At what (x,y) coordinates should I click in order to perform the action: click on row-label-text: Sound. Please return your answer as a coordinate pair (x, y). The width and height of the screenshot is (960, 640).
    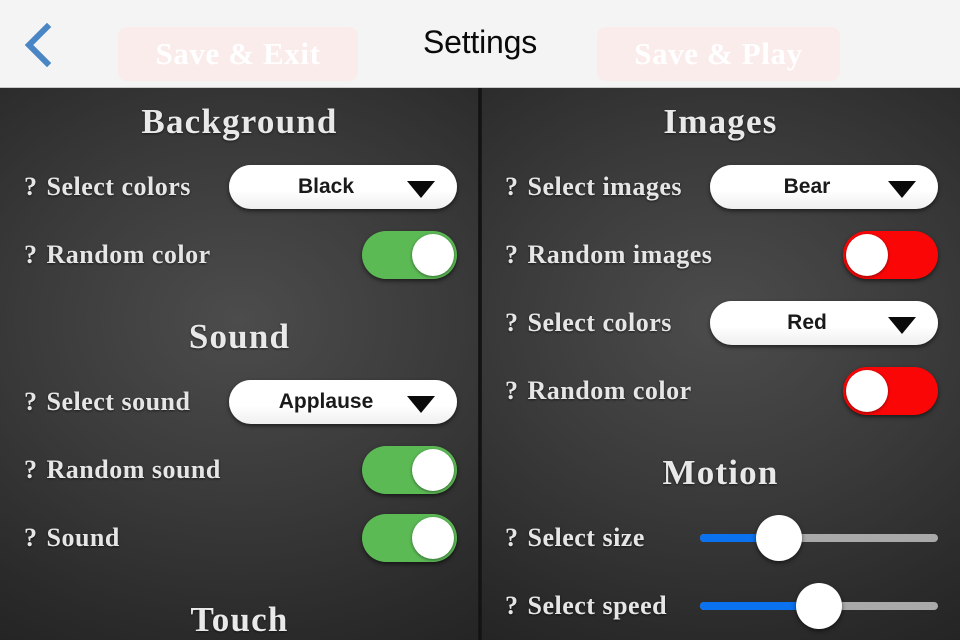
    Looking at the image, I should click on (83, 537).